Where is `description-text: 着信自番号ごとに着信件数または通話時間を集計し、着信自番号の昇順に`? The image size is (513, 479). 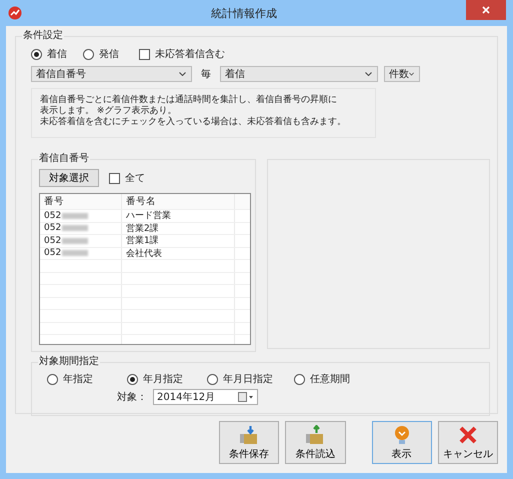 description-text: 着信自番号ごとに着信件数または通話時間を集計し、着信自番号の昇順に is located at coordinates (189, 100).